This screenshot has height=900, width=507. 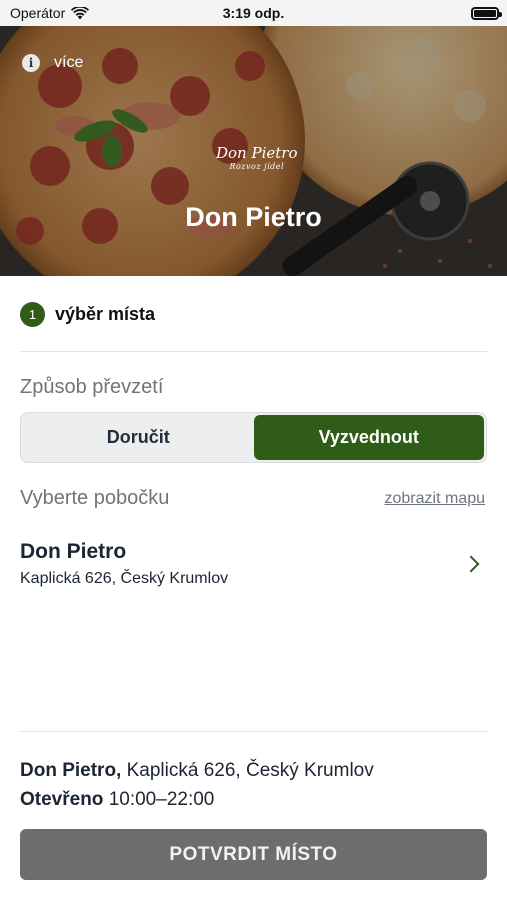 I want to click on delivery-option: Doručit, so click(x=138, y=437).